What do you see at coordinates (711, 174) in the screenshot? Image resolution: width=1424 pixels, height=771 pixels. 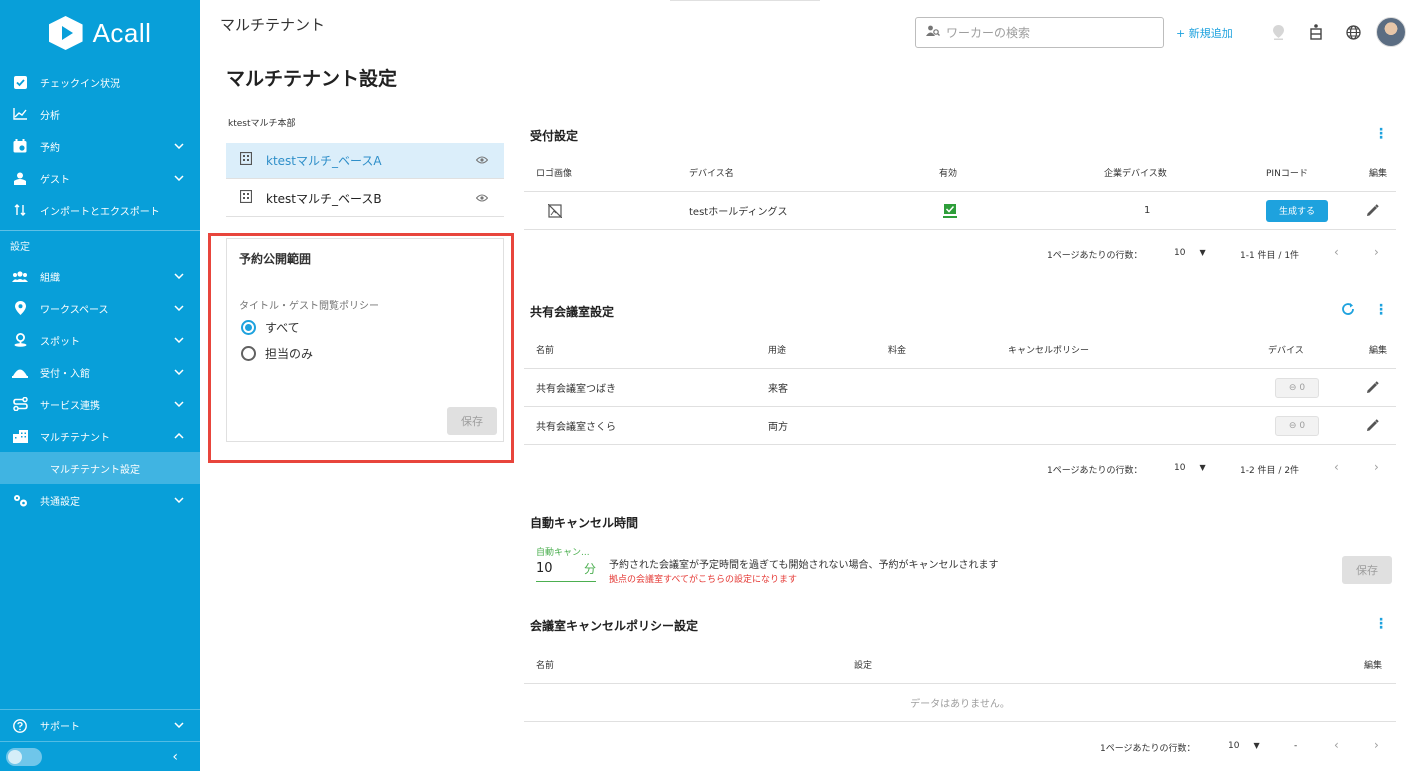 I see `column-header: デバイス名` at bounding box center [711, 174].